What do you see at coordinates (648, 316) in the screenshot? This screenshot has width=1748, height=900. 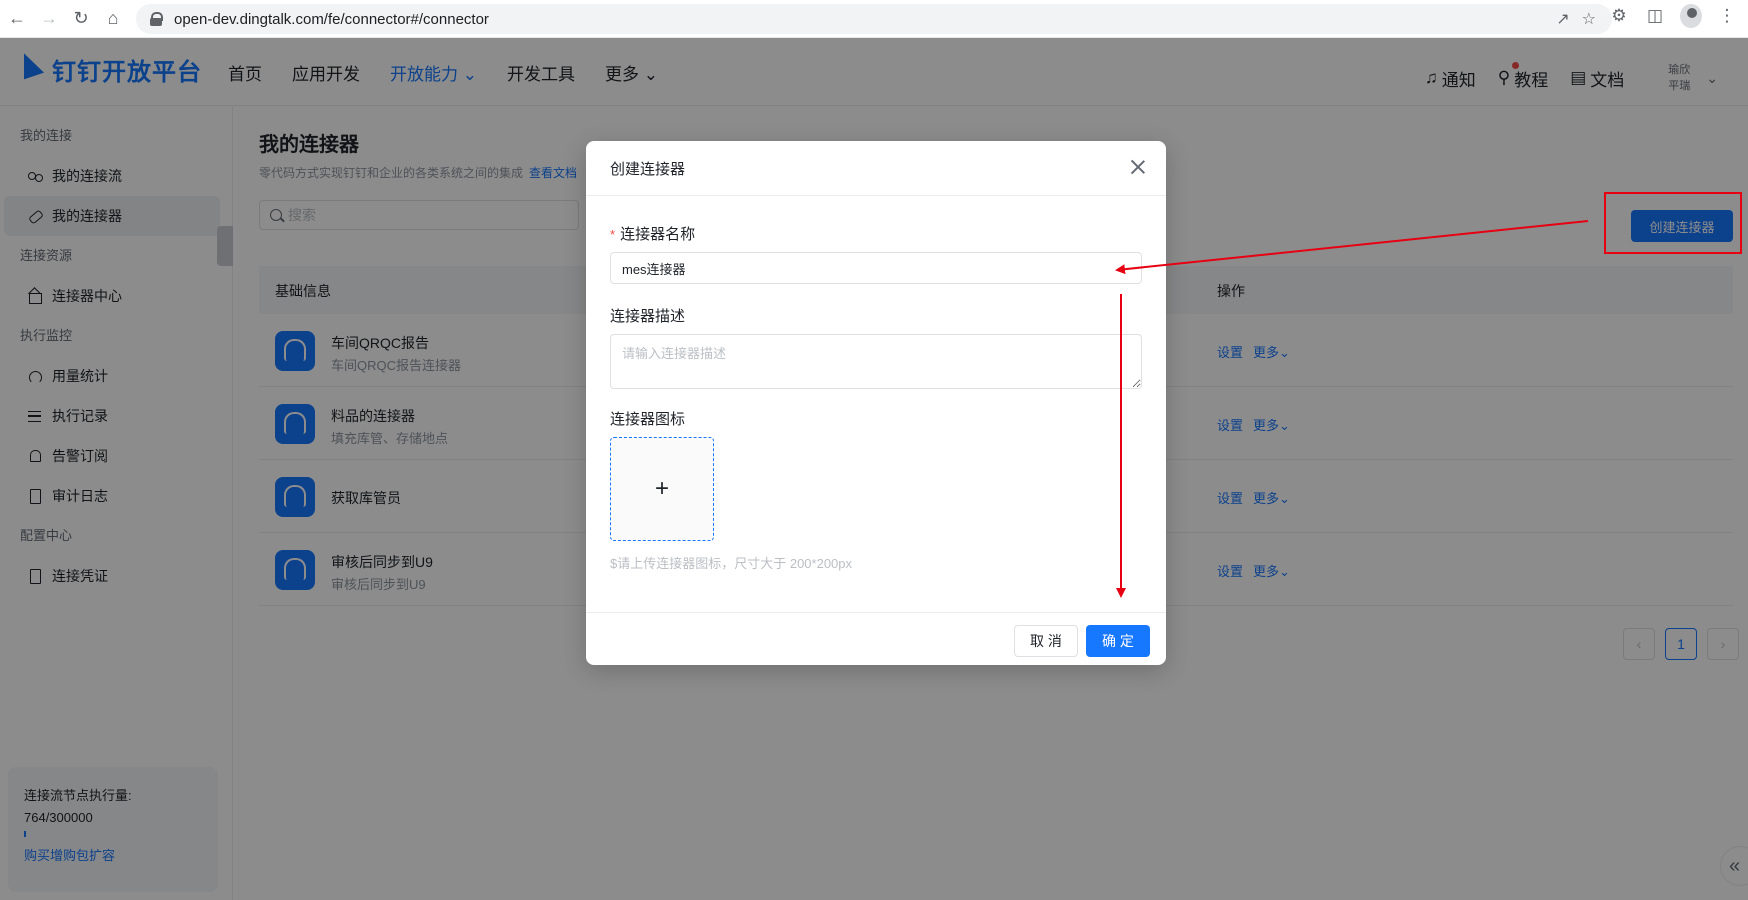 I see `desc-field-label: 连接器描述` at bounding box center [648, 316].